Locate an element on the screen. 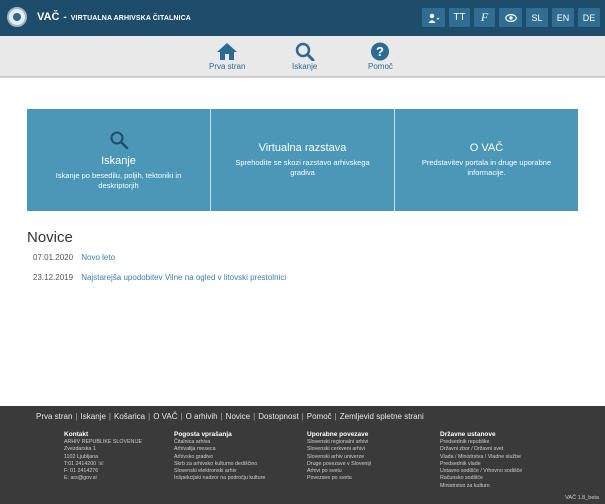 The height and width of the screenshot is (504, 605). footer-contact-email: E: ars@gov.si is located at coordinates (103, 478).